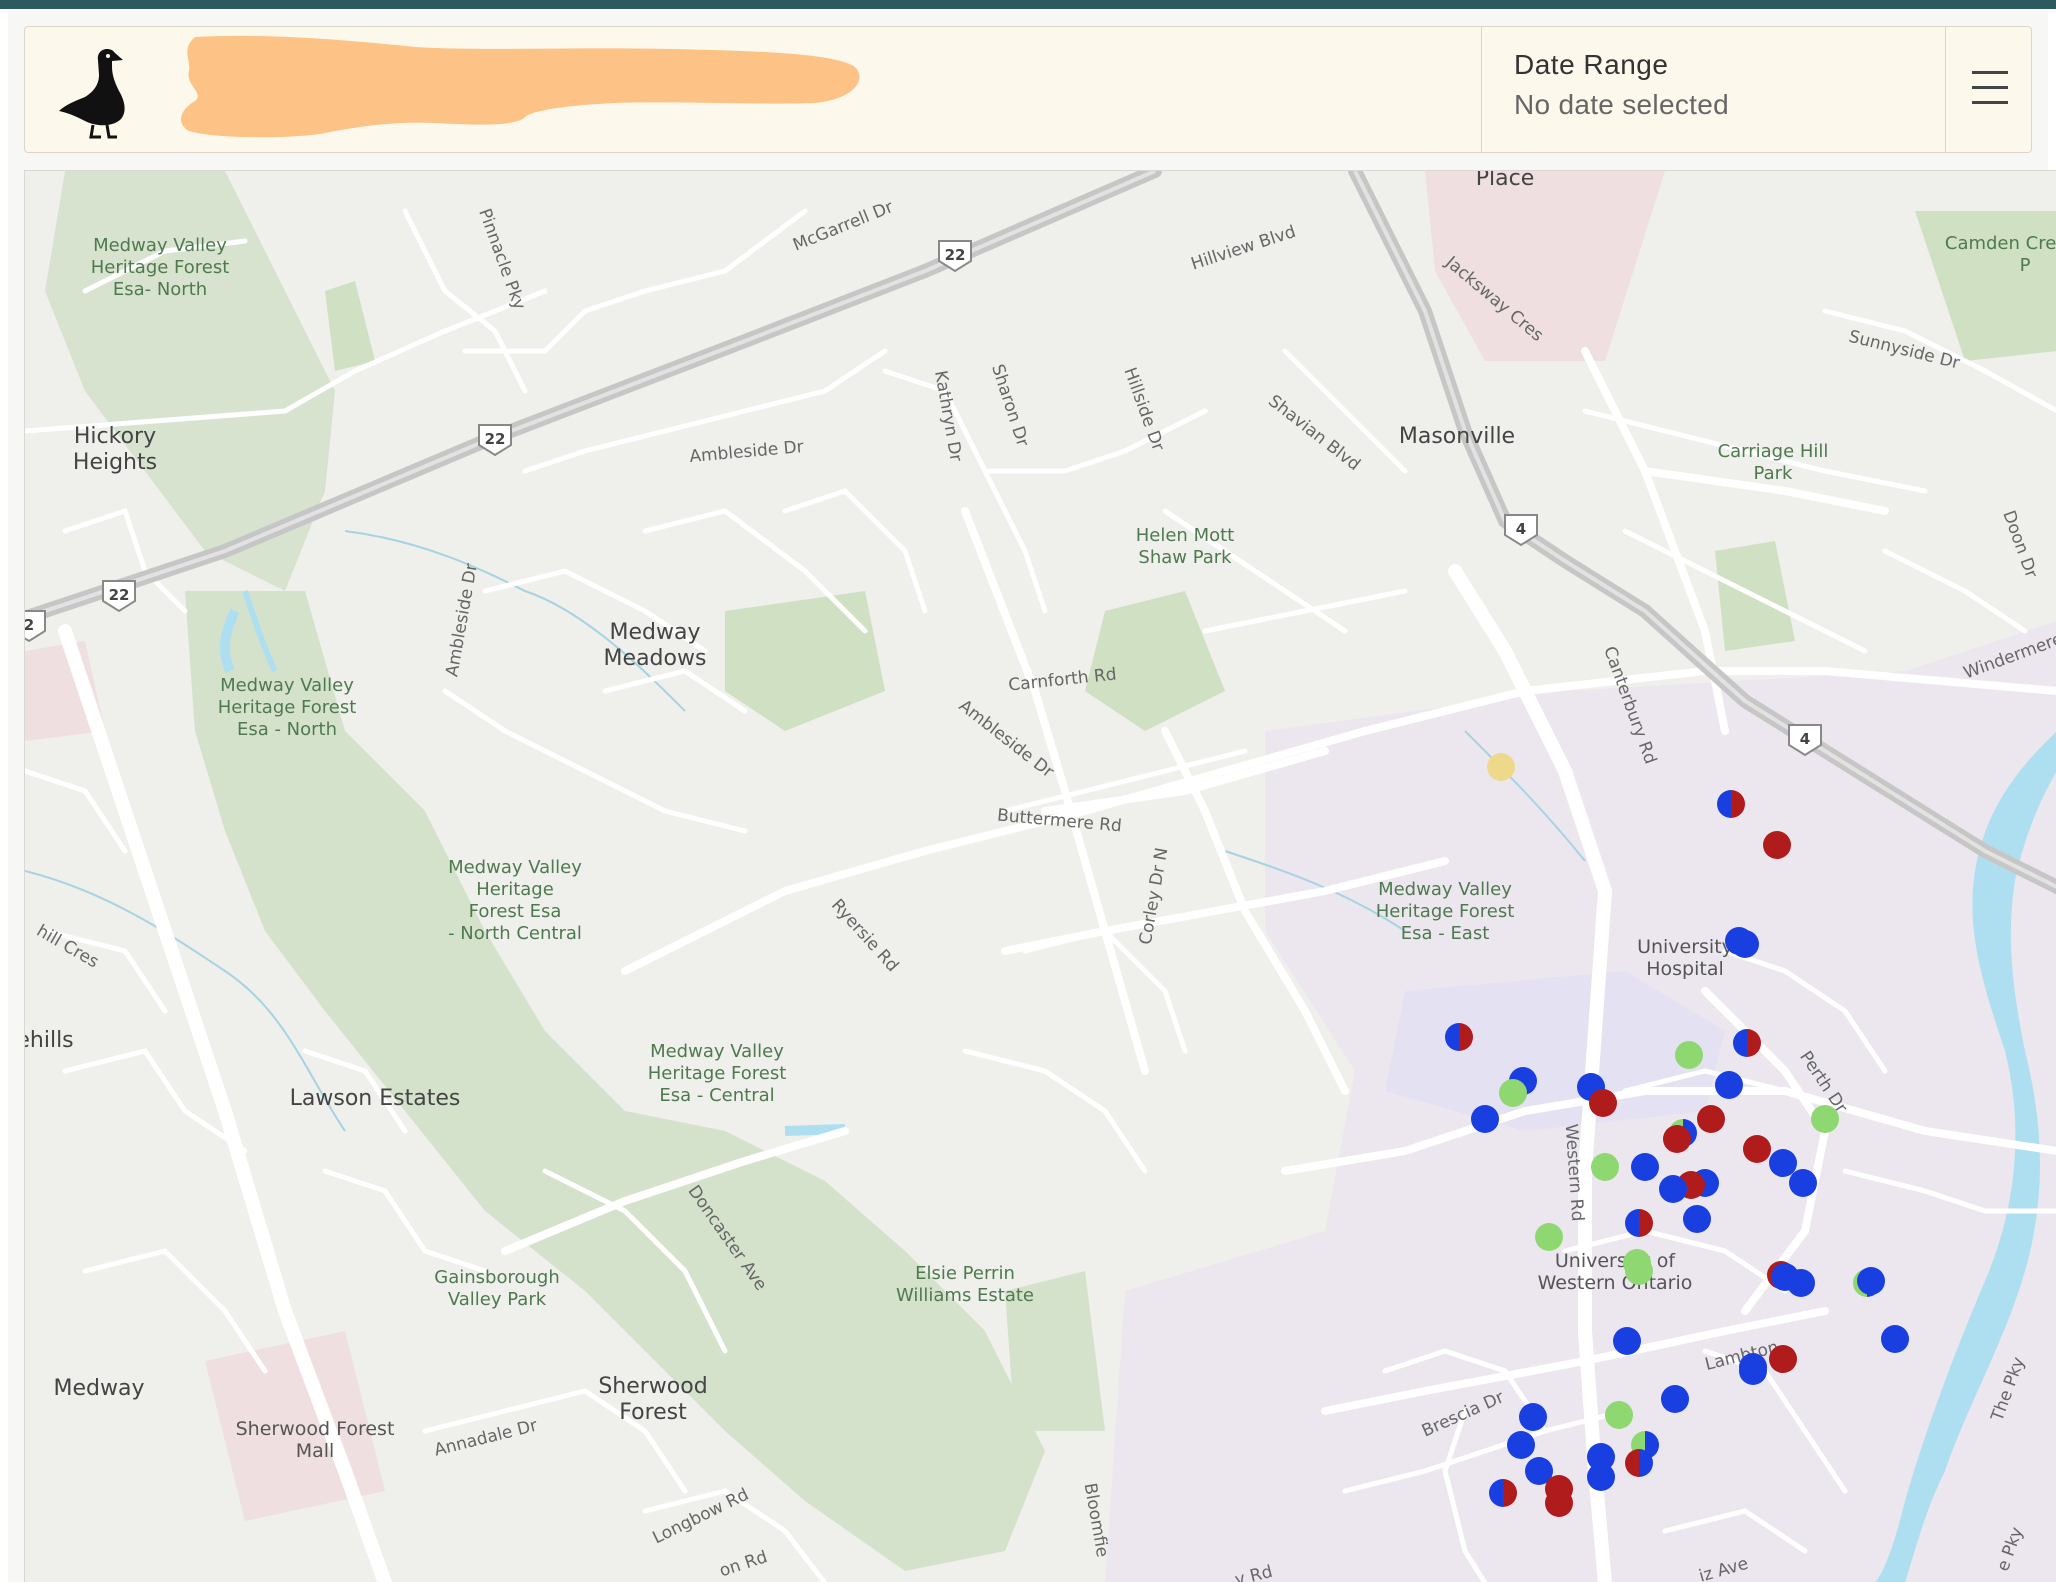  I want to click on redacted-title, so click(515, 90).